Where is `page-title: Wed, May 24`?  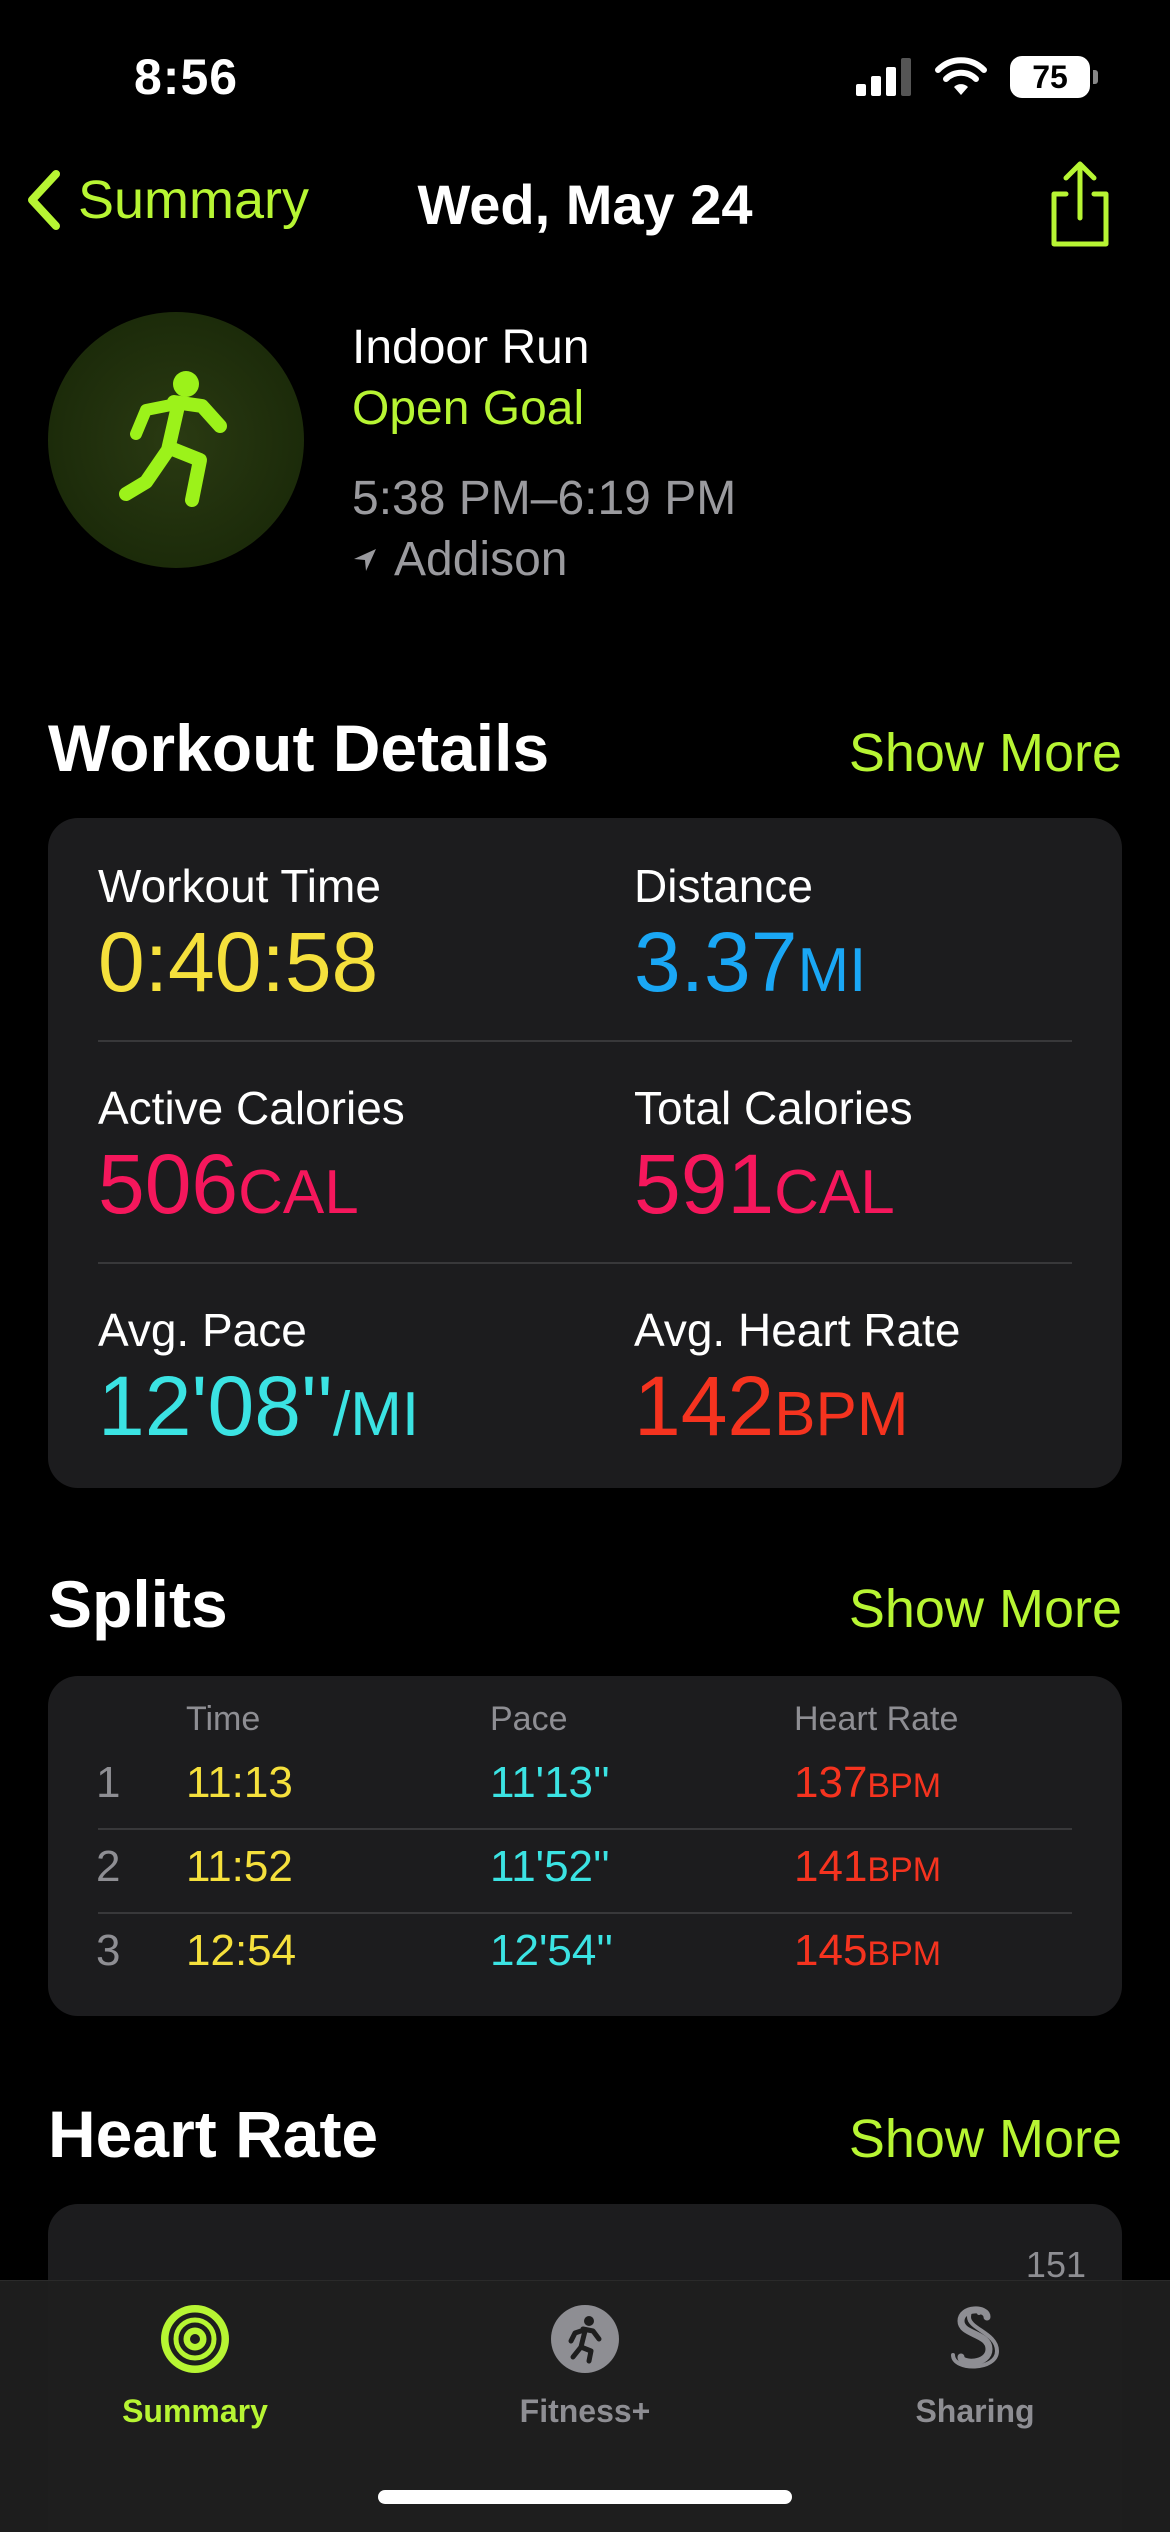
page-title: Wed, May 24 is located at coordinates (585, 204).